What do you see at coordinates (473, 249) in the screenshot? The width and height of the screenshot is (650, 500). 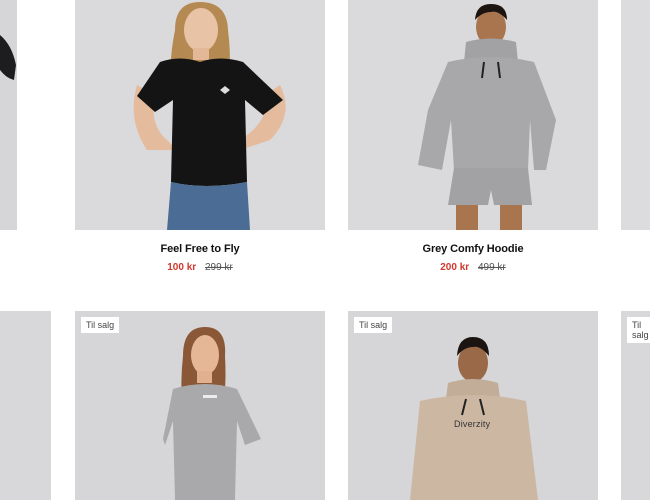 I see `product-title: Grey Comfy Hoodie` at bounding box center [473, 249].